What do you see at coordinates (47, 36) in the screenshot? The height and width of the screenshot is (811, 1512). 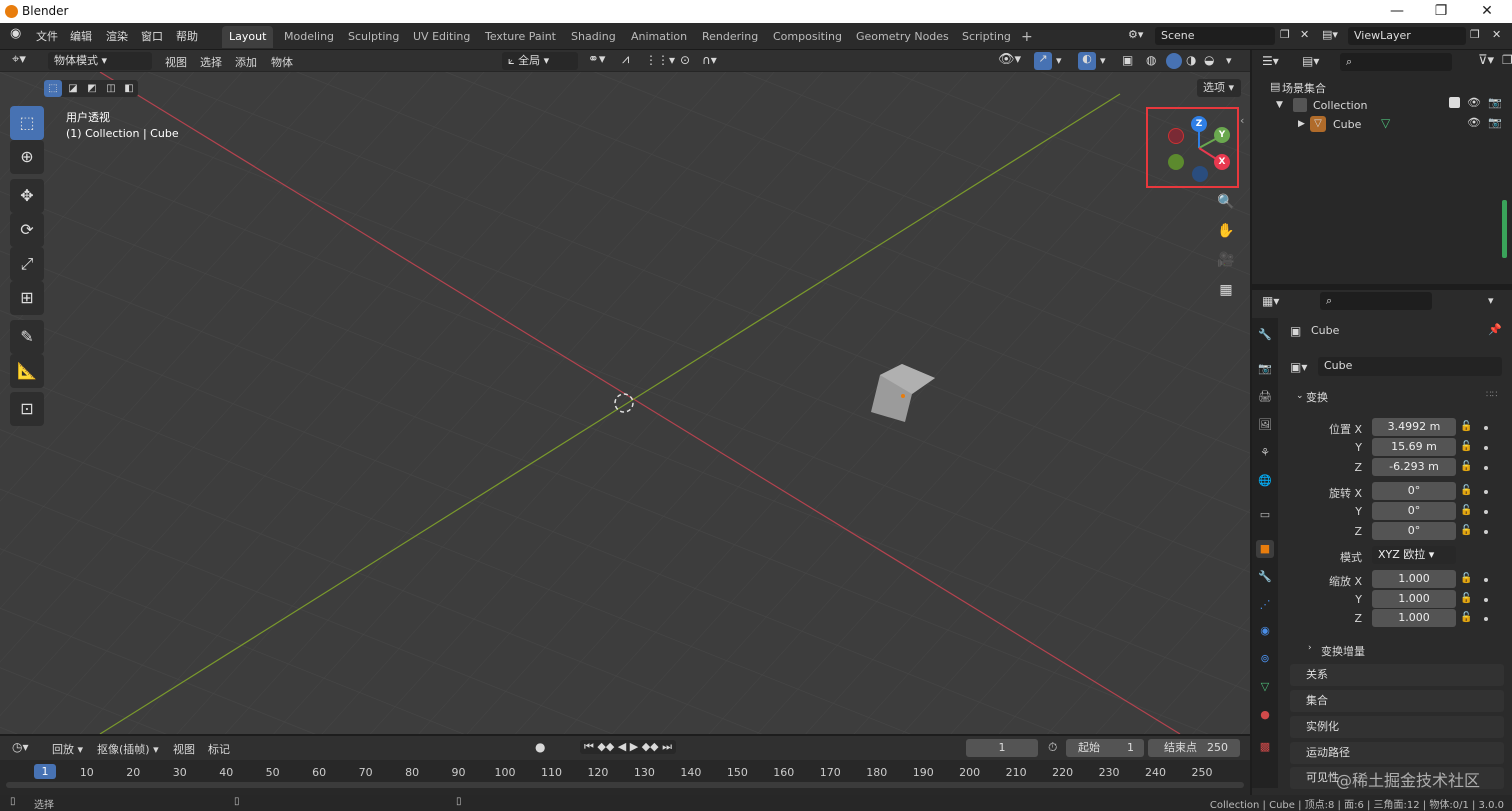 I see `menu-file: 文件` at bounding box center [47, 36].